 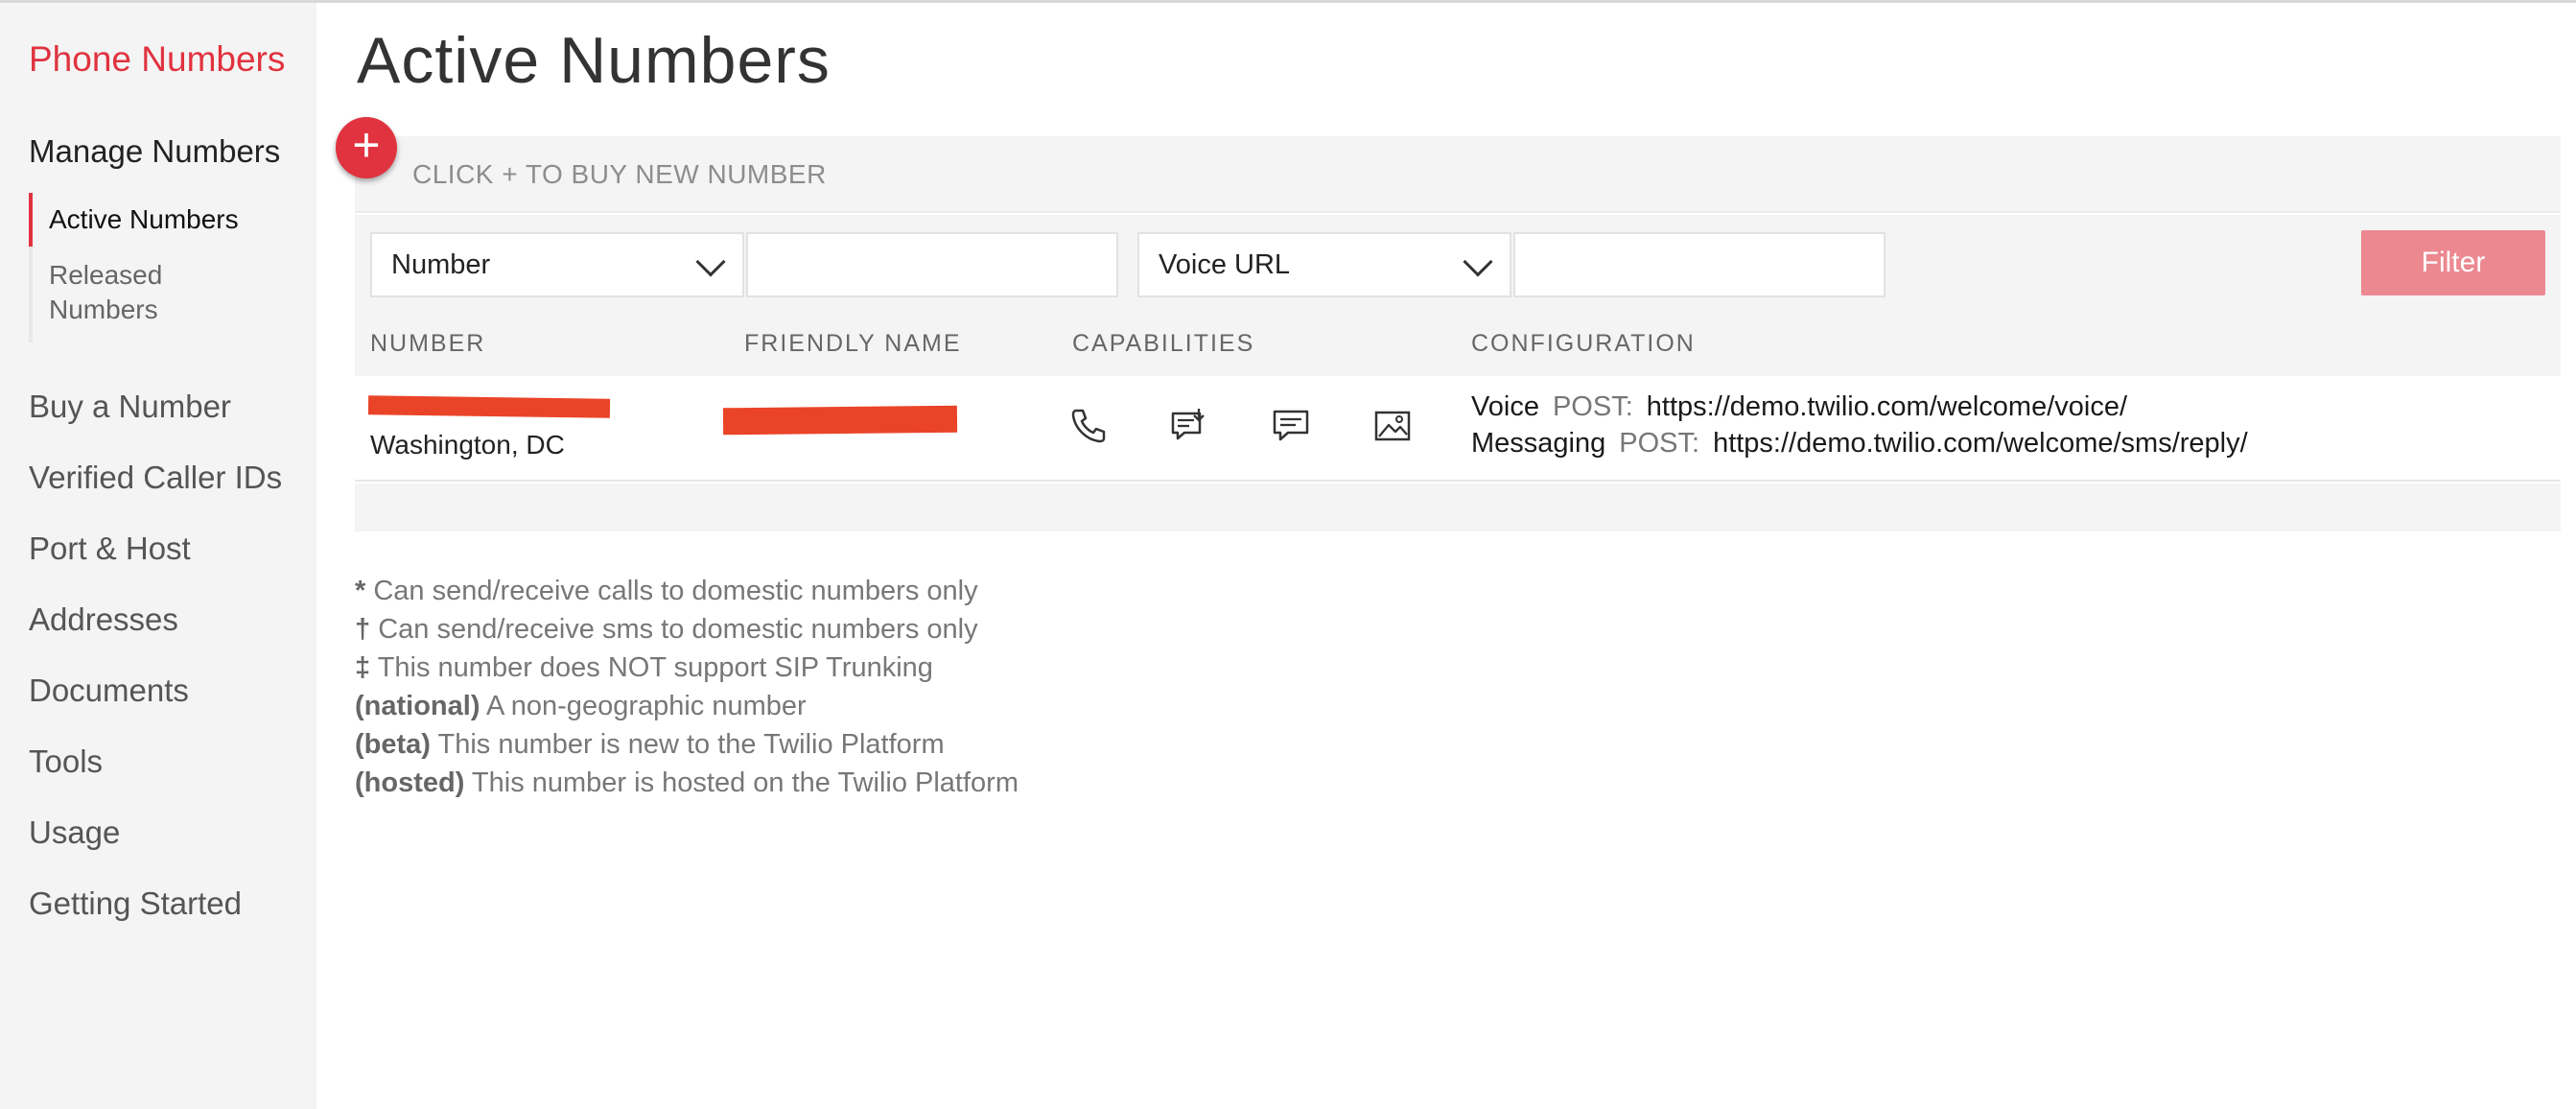 I want to click on note-mark: (beta), so click(x=393, y=744).